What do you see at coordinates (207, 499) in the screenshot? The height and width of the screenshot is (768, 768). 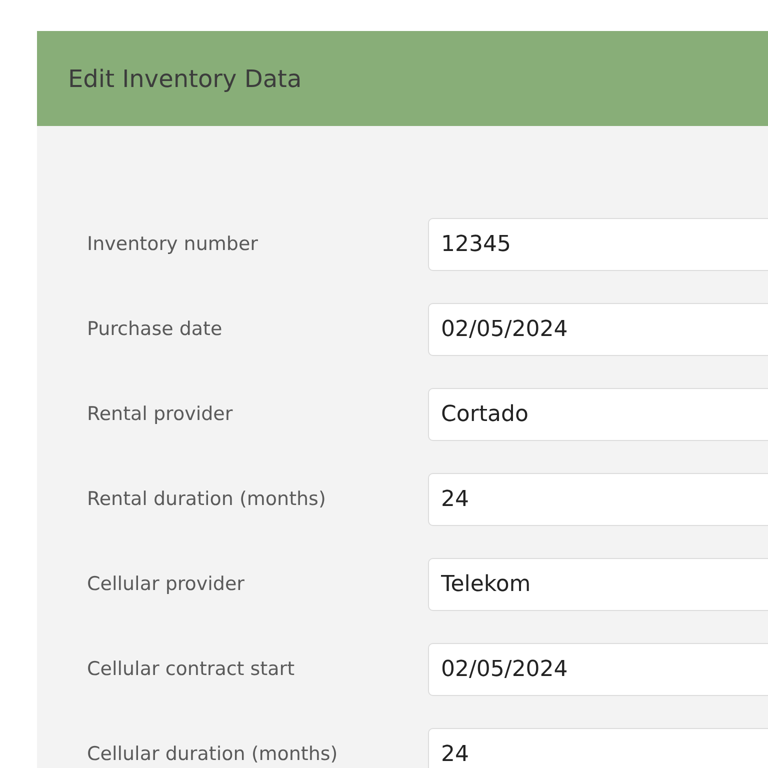 I see `field-label: Rental duration (months)` at bounding box center [207, 499].